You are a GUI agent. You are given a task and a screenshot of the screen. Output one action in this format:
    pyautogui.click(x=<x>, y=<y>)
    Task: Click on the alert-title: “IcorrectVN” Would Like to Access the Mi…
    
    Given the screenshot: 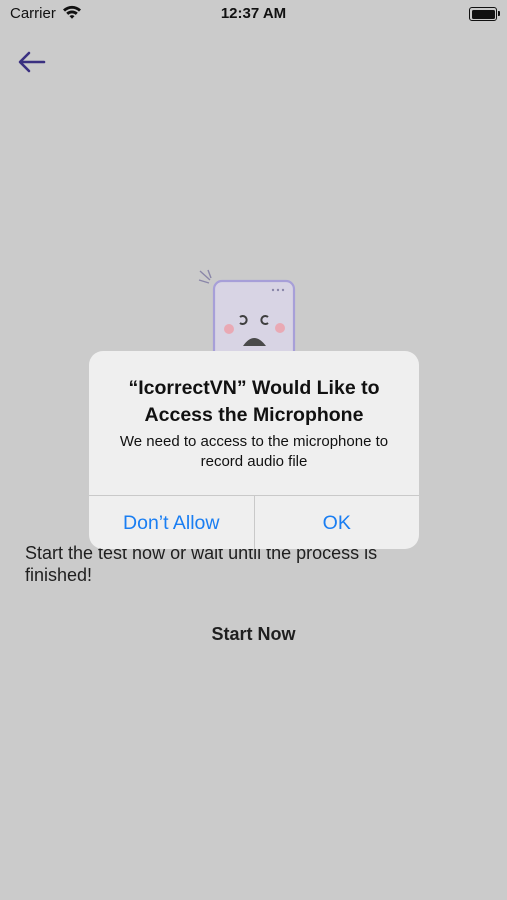 What is the action you would take?
    pyautogui.click(x=254, y=401)
    